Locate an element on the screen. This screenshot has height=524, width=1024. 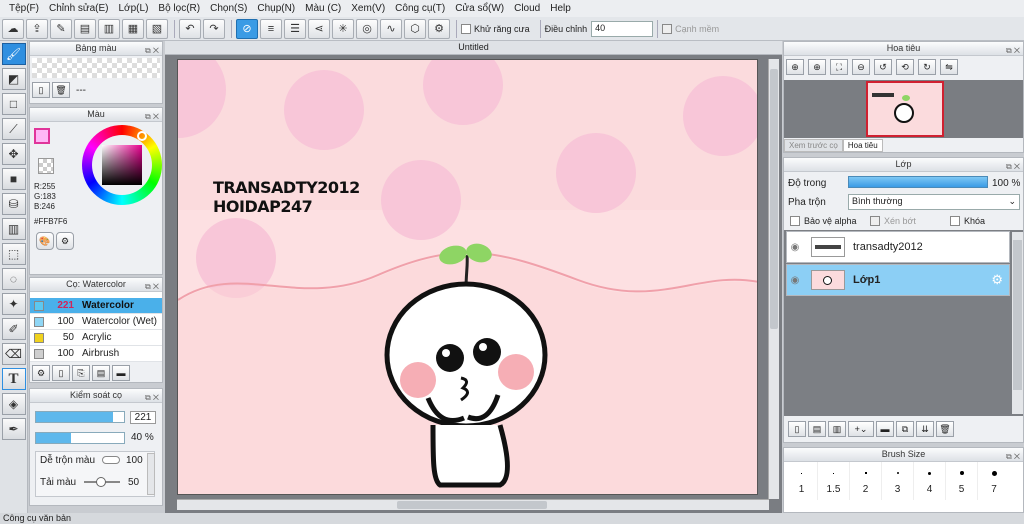
protect-alpha-checkbox is located at coordinates (795, 221).